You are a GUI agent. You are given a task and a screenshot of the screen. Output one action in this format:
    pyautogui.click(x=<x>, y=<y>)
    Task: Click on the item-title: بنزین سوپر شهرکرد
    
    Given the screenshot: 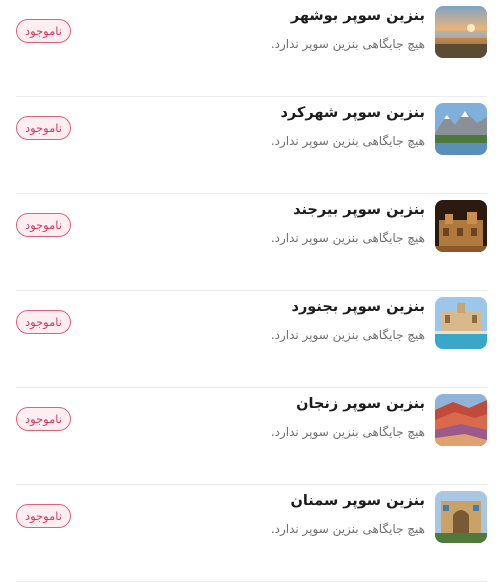 What is the action you would take?
    pyautogui.click(x=352, y=113)
    